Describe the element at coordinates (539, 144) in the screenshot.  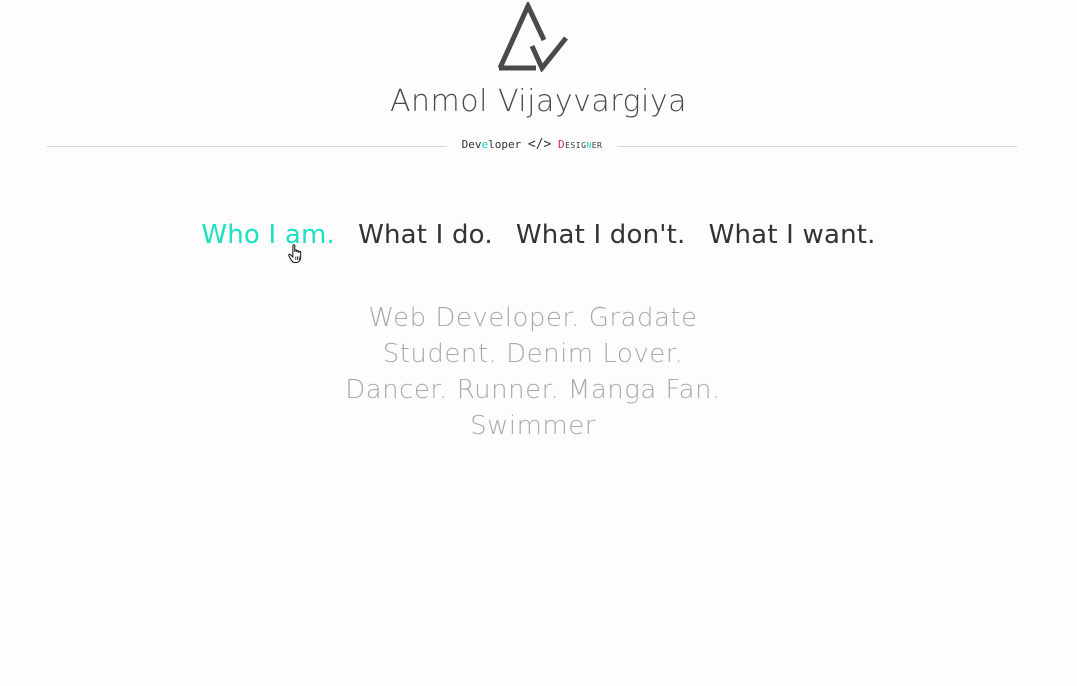
I see `code-symbol: </>` at that location.